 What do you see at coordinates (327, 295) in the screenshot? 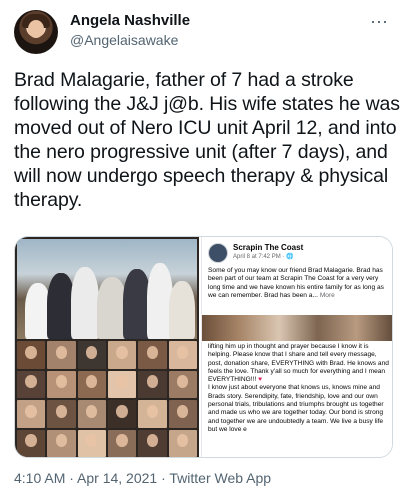
I see `fb-more-link: More` at bounding box center [327, 295].